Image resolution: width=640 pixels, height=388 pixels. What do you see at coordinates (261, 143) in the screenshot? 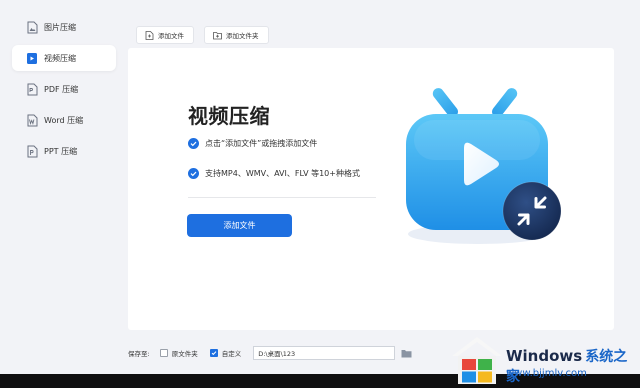
I see `feature-text: 点击“添加文件”或拖拽添加文件` at bounding box center [261, 143].